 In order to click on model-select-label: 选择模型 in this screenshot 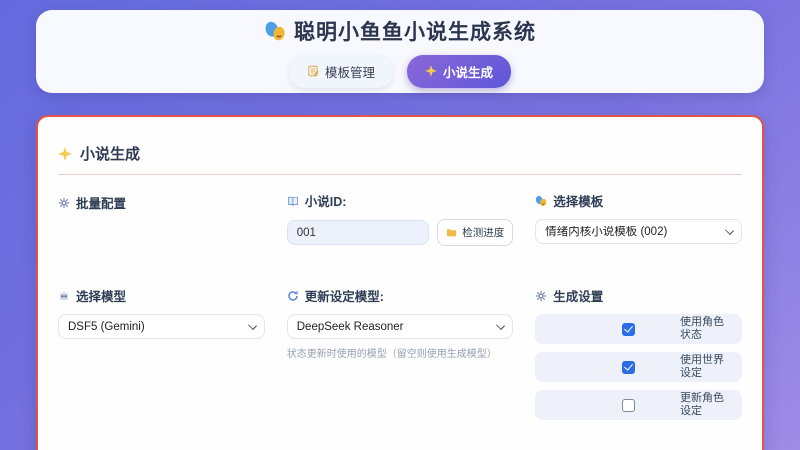, I will do `click(161, 295)`.